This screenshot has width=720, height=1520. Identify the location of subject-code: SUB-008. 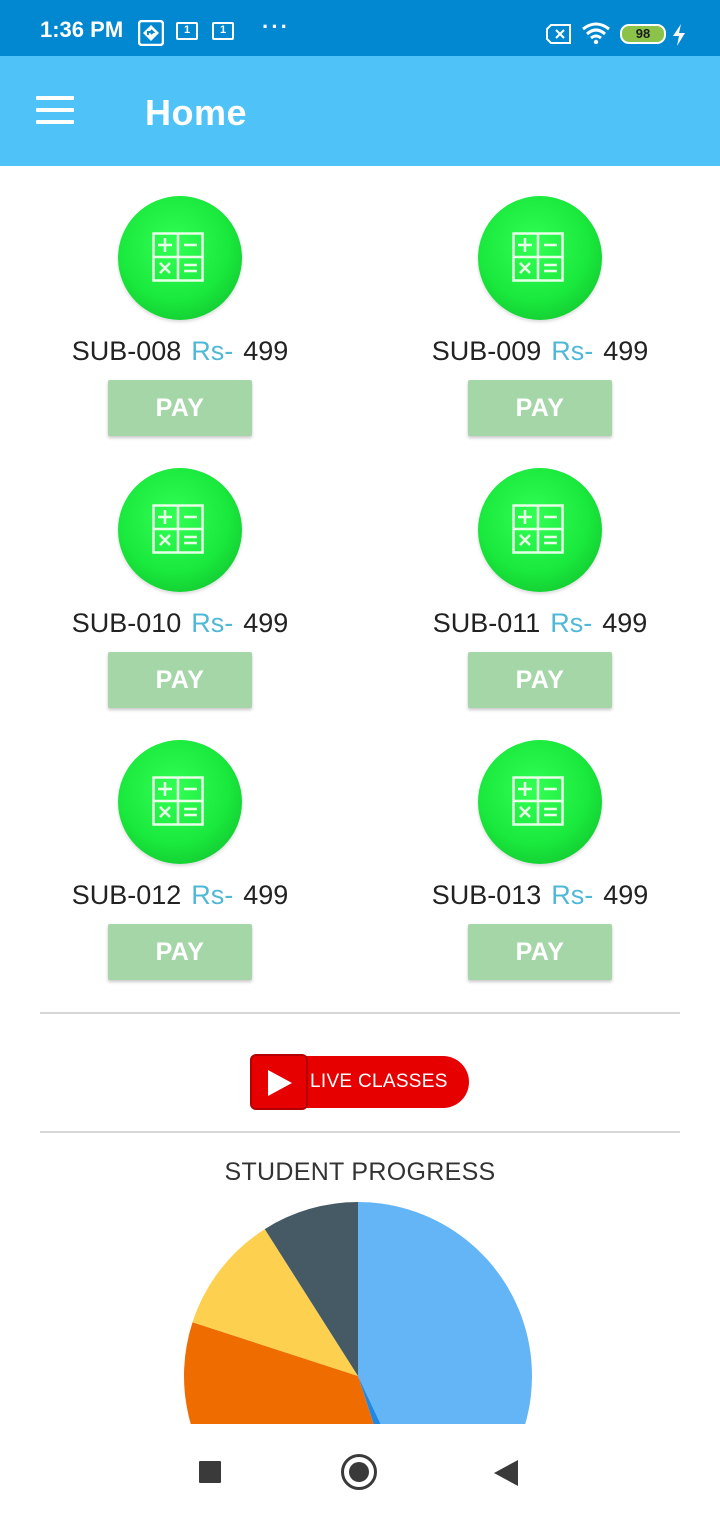
(126, 351).